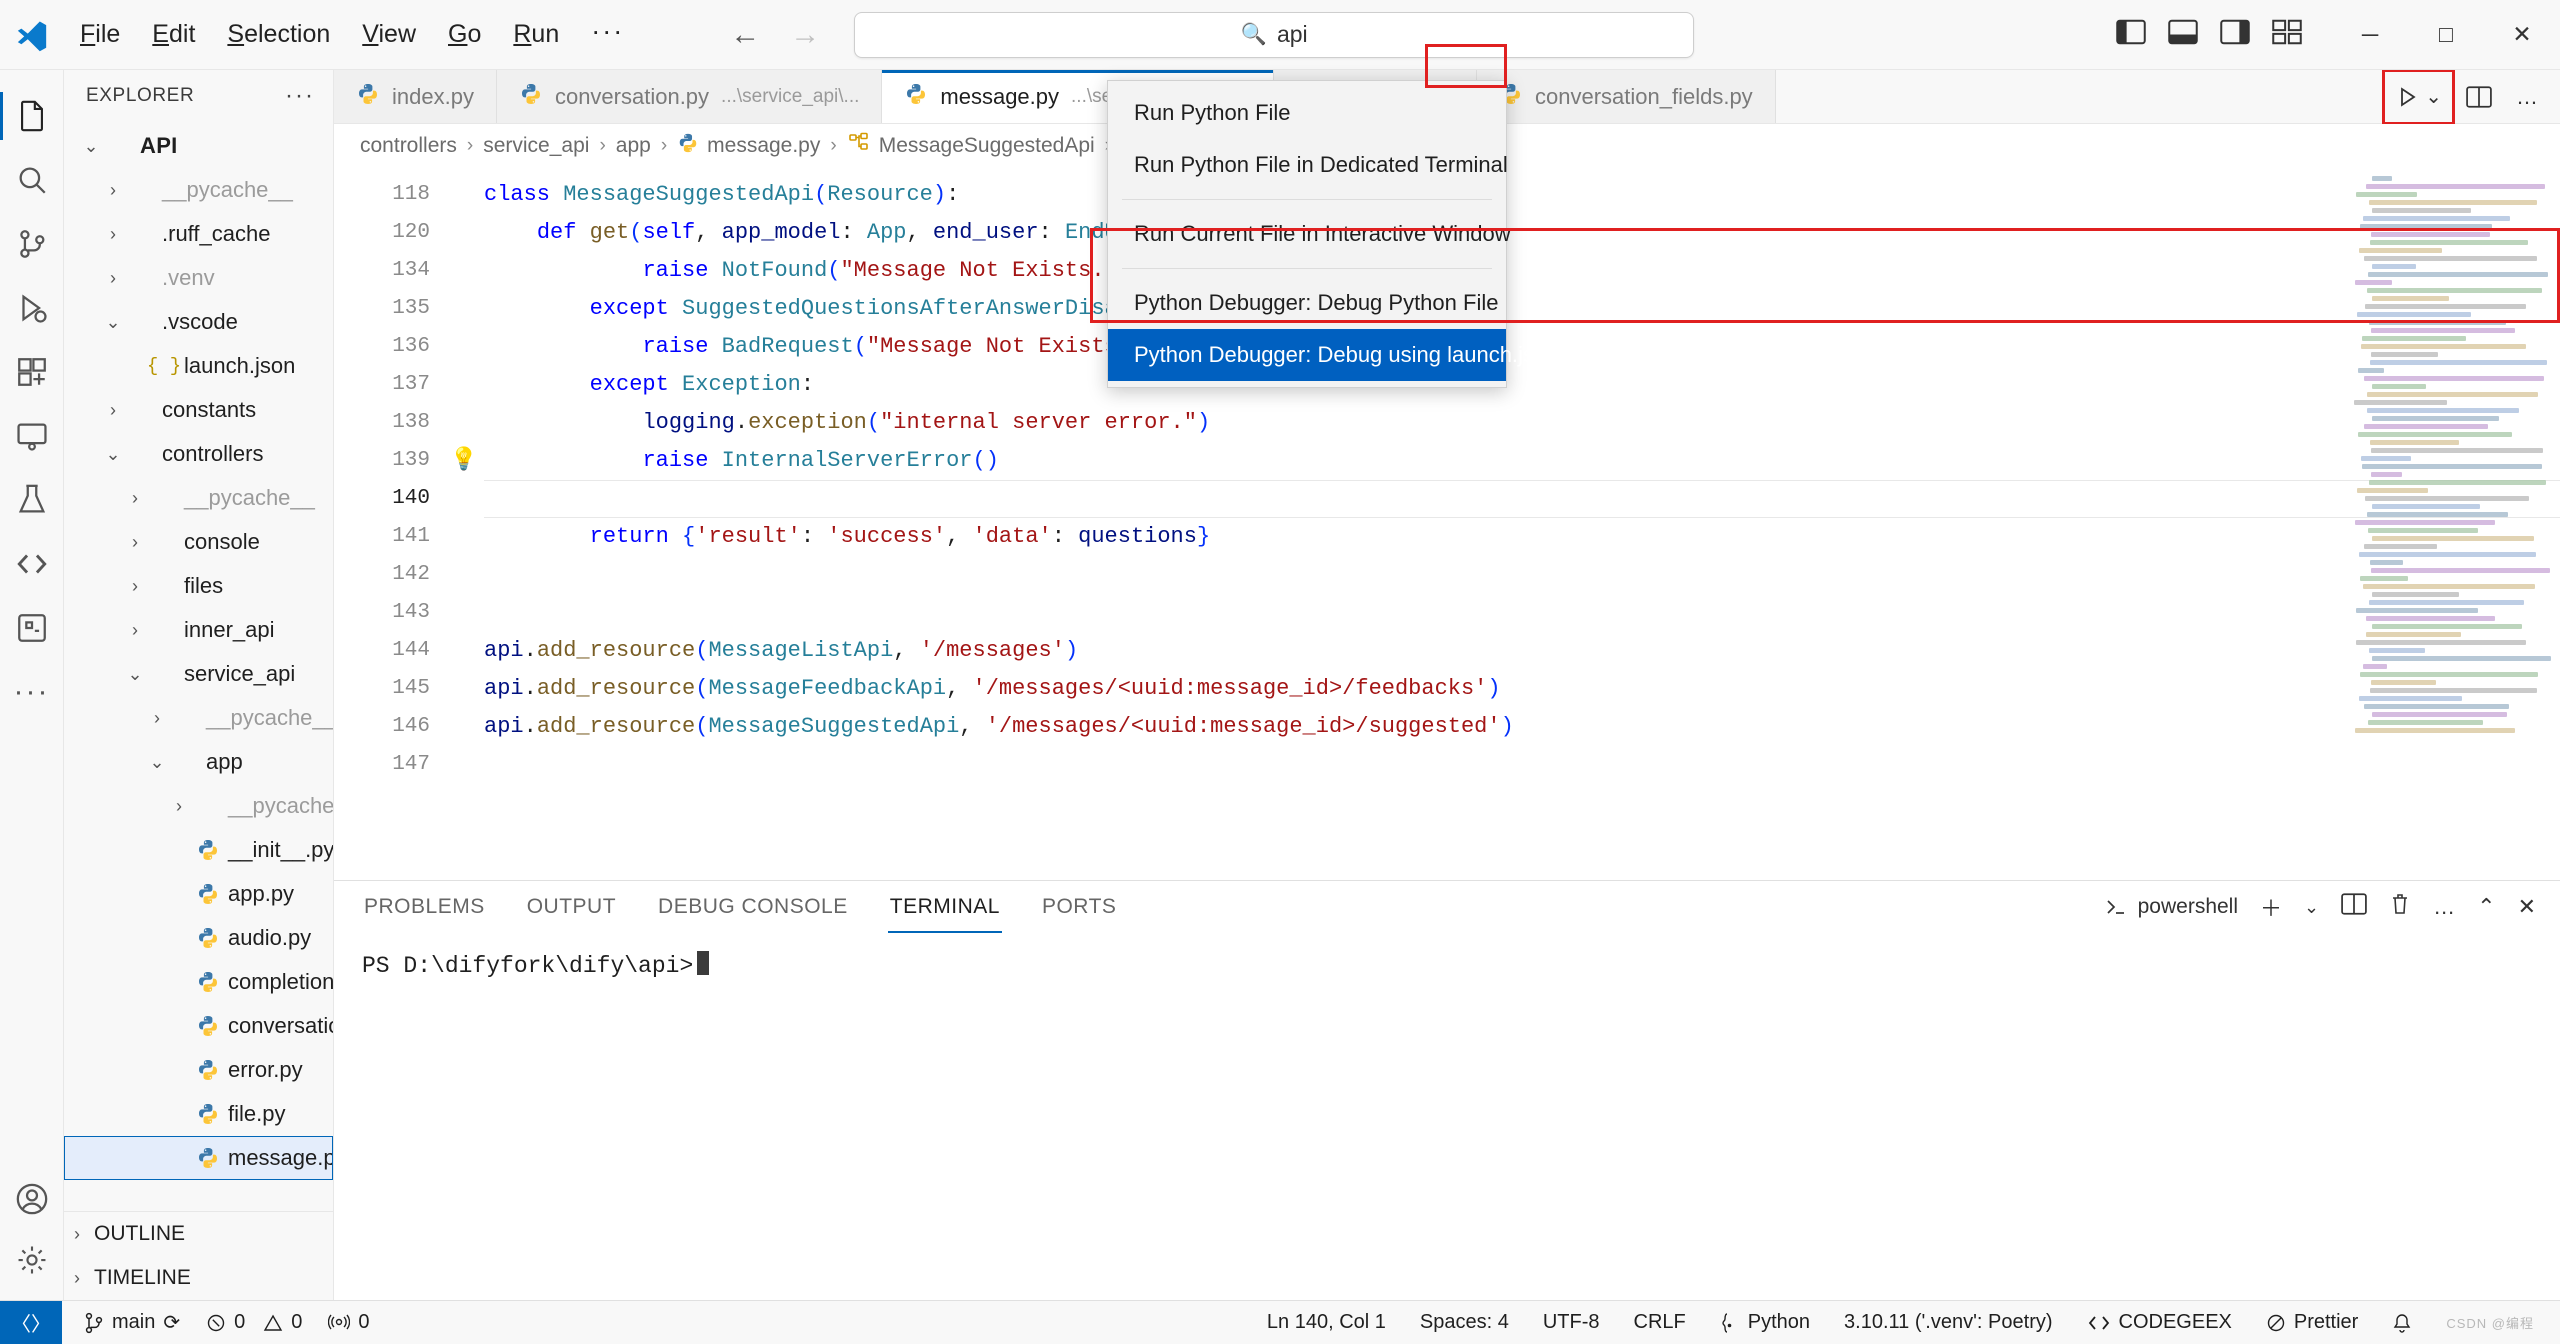 The height and width of the screenshot is (1344, 2560). I want to click on tree-item---init---py: __init__.py, so click(198, 850).